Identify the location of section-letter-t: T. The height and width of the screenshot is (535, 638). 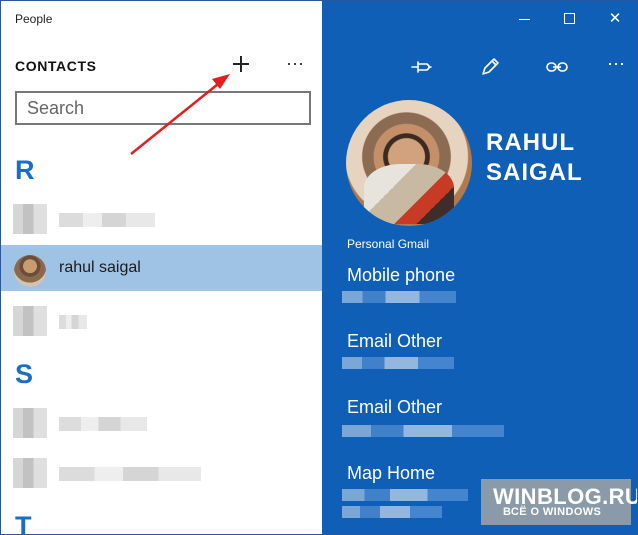
(23, 523).